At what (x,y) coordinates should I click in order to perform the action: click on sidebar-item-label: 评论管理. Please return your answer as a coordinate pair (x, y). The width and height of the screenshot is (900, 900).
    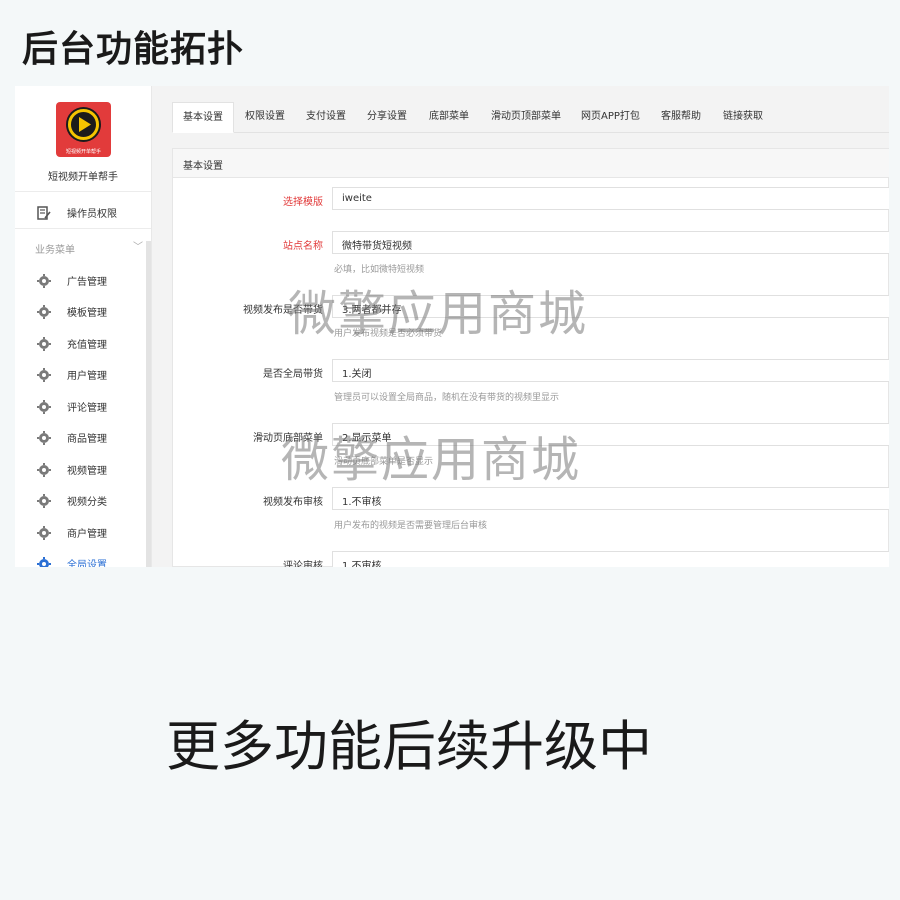
    Looking at the image, I should click on (87, 408).